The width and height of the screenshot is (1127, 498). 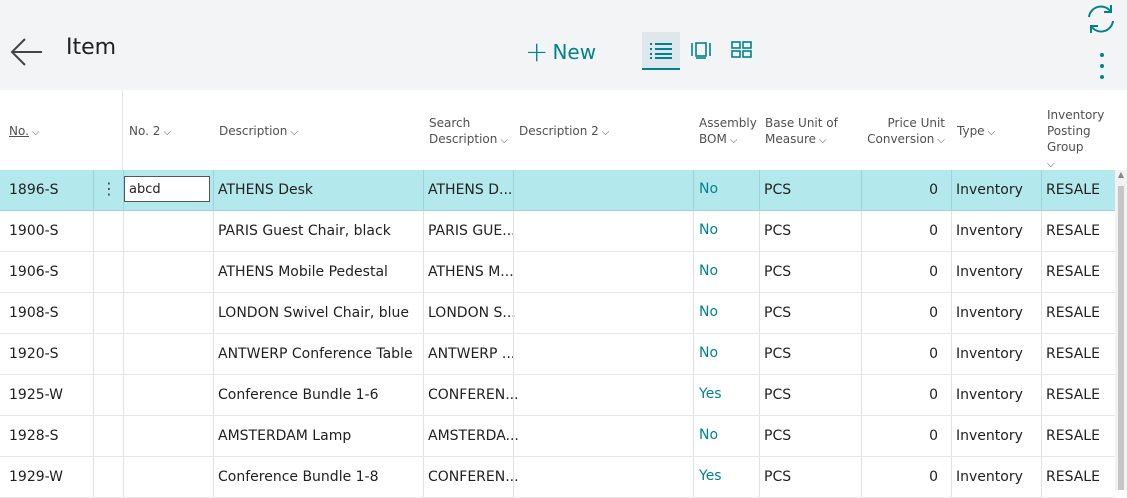 I want to click on cell-no: 1896-S, so click(x=34, y=190).